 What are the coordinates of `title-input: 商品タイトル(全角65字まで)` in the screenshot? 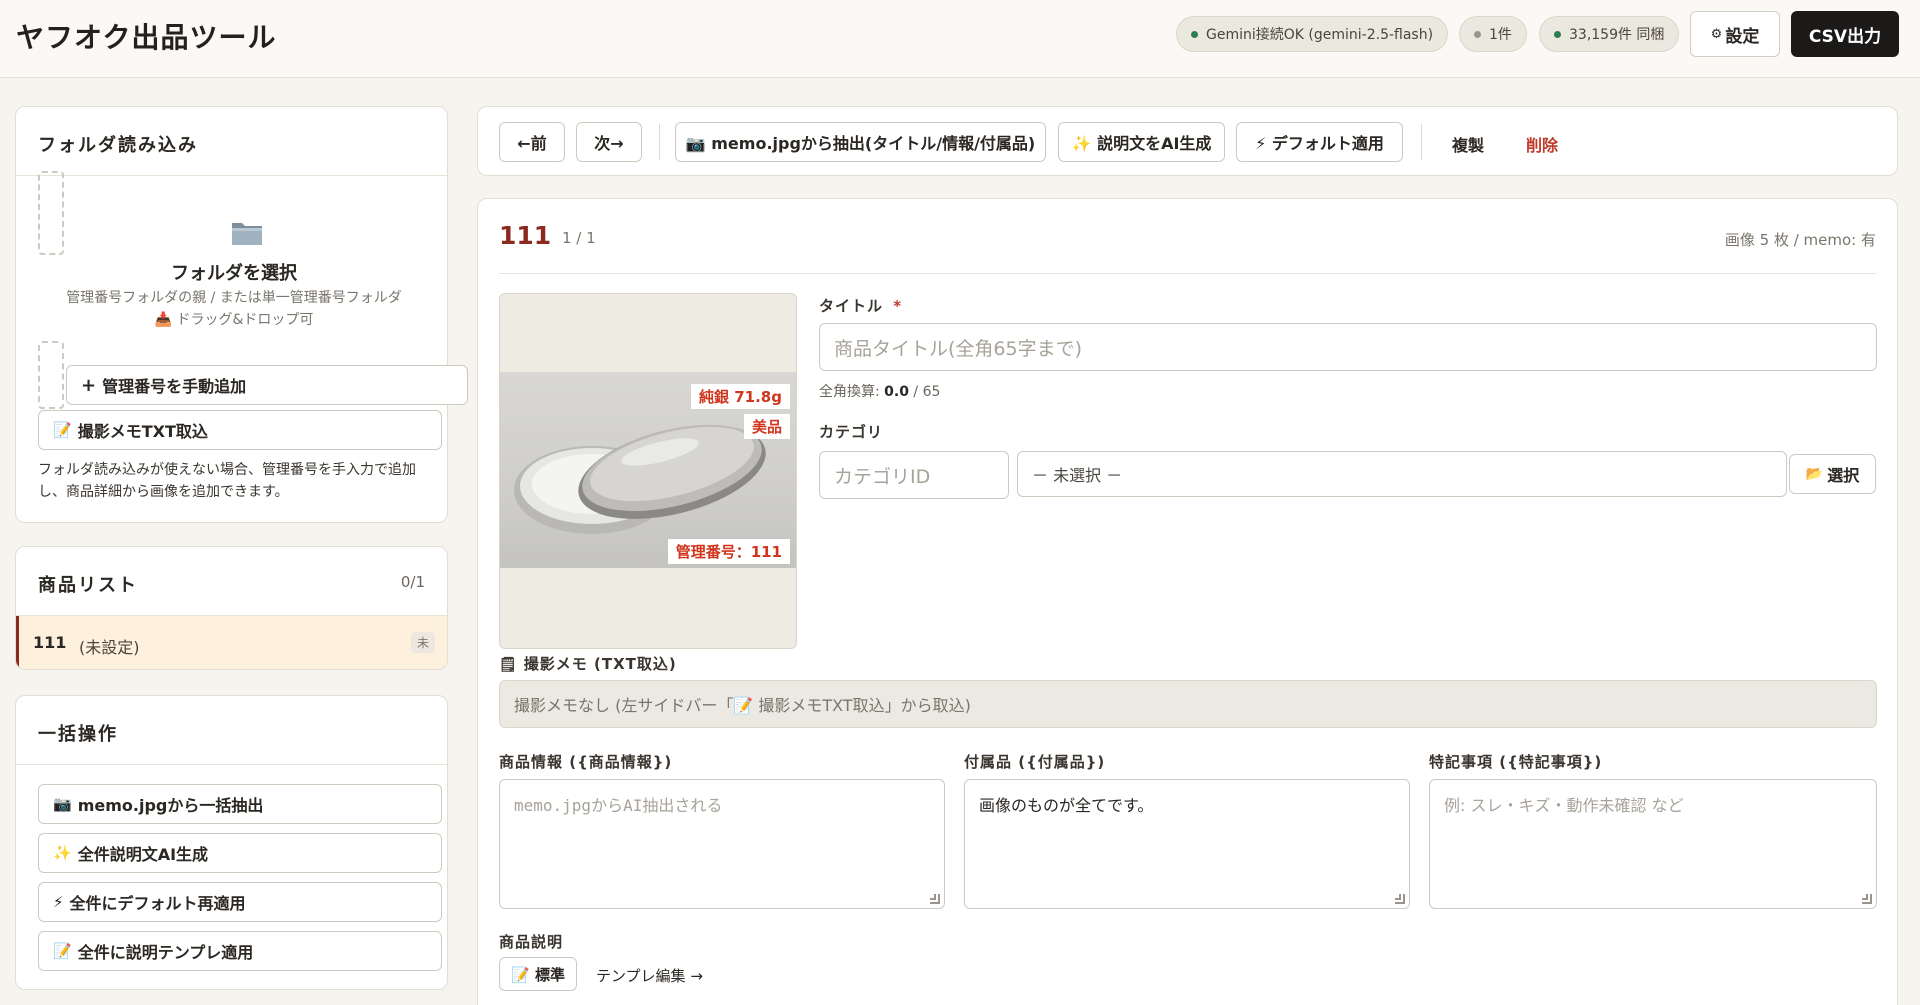 It's located at (1348, 347).